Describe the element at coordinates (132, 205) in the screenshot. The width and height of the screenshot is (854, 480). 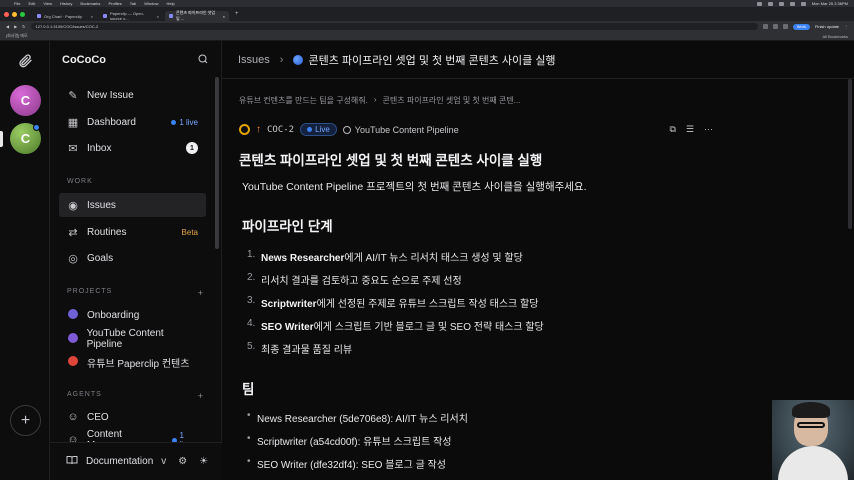
I see `sidebar-item-issues: ◉ Issues` at that location.